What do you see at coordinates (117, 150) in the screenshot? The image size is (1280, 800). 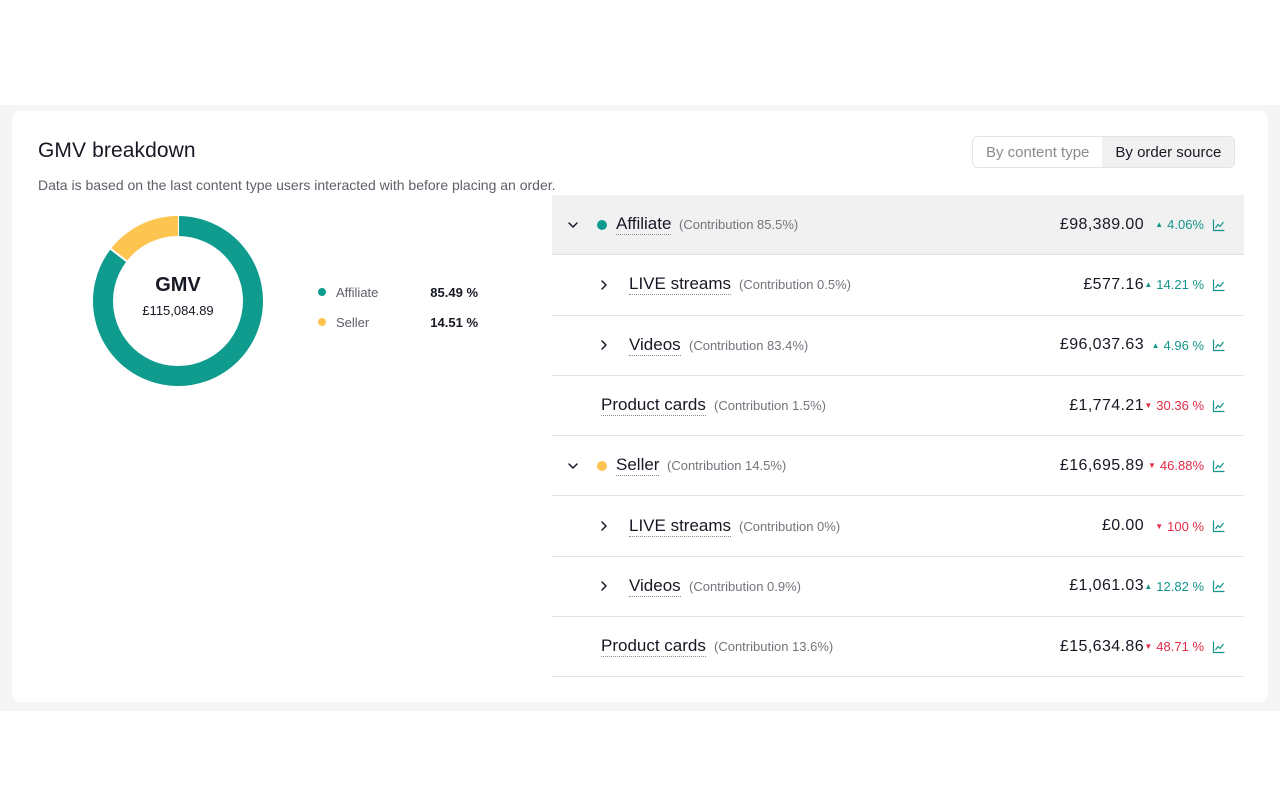 I see `card-title: GMV breakdown` at bounding box center [117, 150].